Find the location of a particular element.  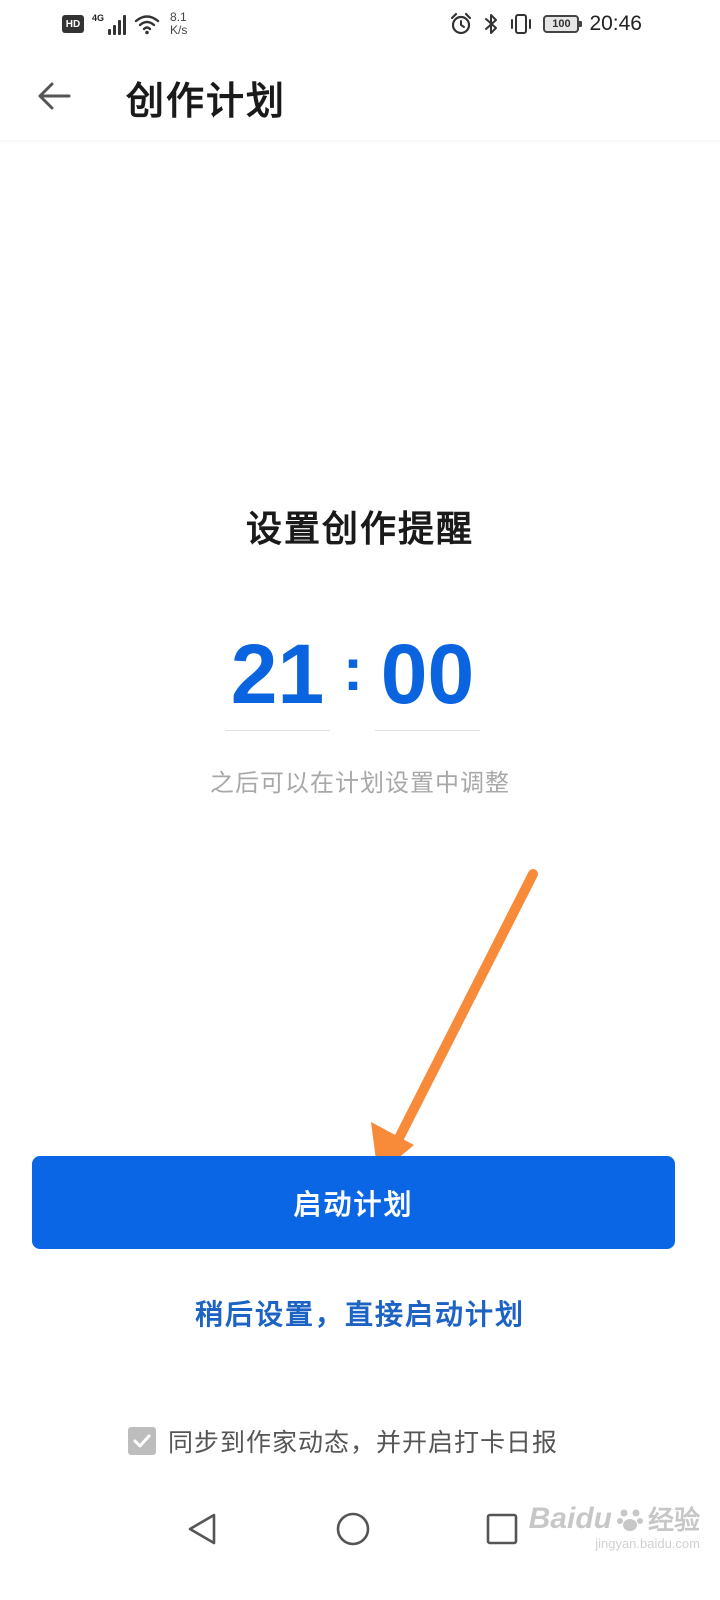

nav-back-button is located at coordinates (202, 1529).